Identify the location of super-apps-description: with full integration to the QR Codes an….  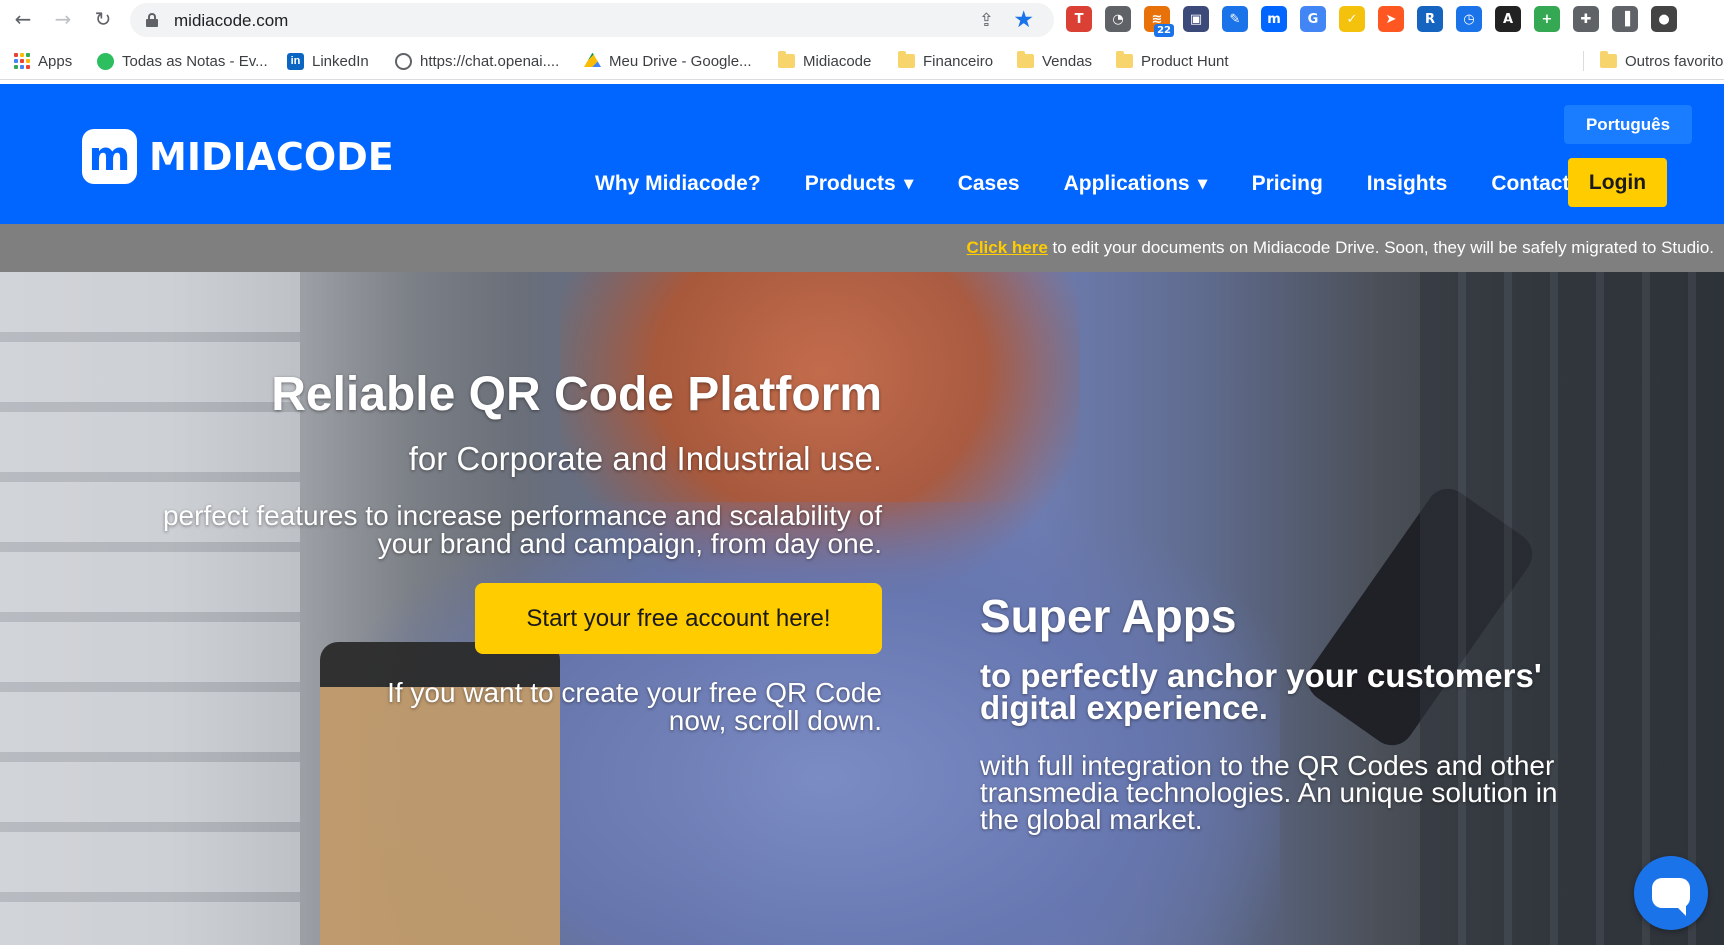
(1269, 792).